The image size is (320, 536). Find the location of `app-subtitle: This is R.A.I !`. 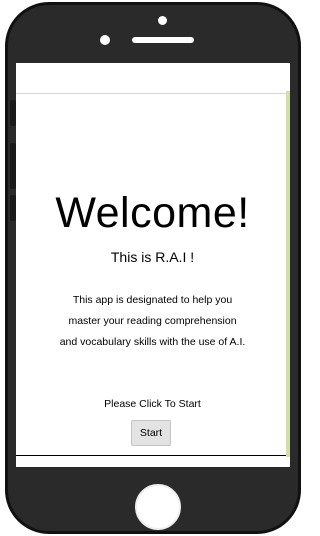

app-subtitle: This is R.A.I ! is located at coordinates (152, 257).